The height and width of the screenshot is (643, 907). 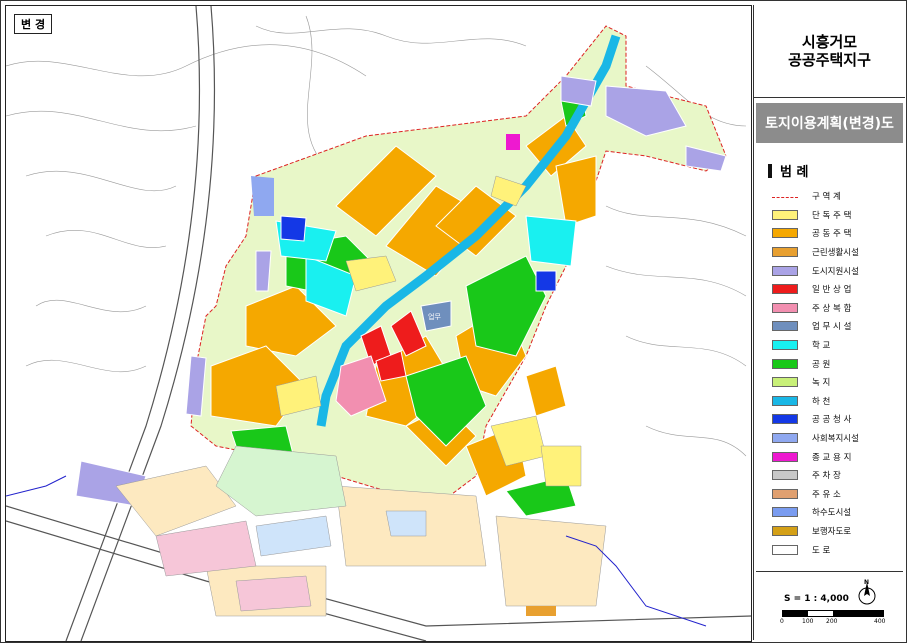 I want to click on legend-label: 공 동 주 택, so click(x=832, y=234).